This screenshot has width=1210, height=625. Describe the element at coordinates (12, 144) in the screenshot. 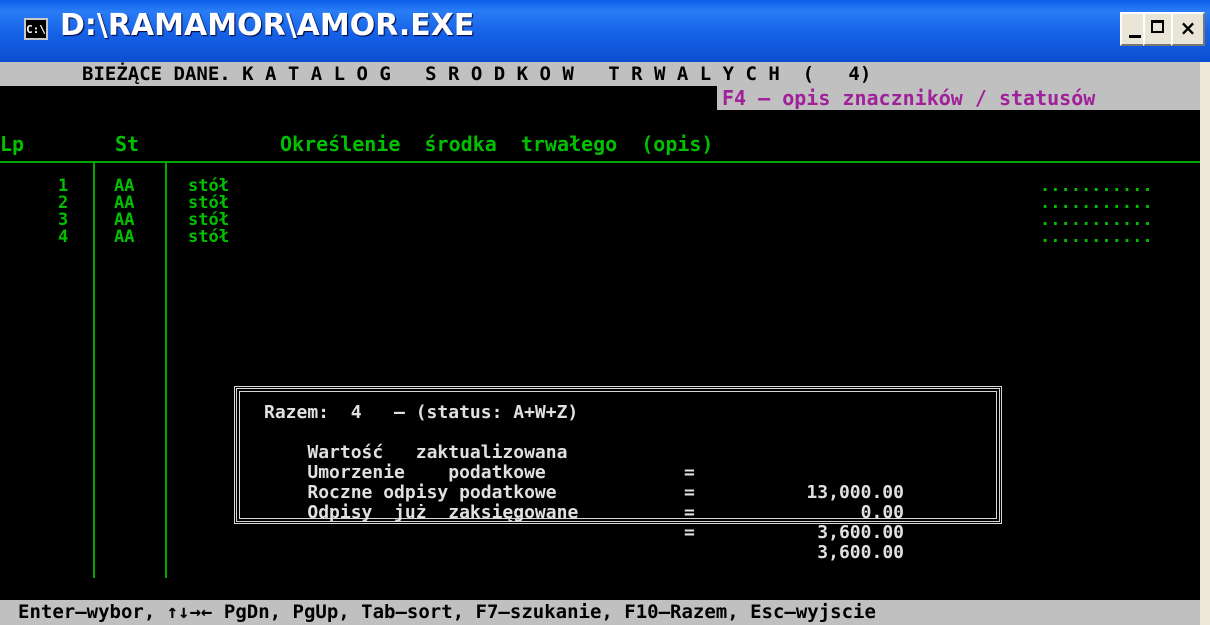

I see `col-lp: Lp` at that location.